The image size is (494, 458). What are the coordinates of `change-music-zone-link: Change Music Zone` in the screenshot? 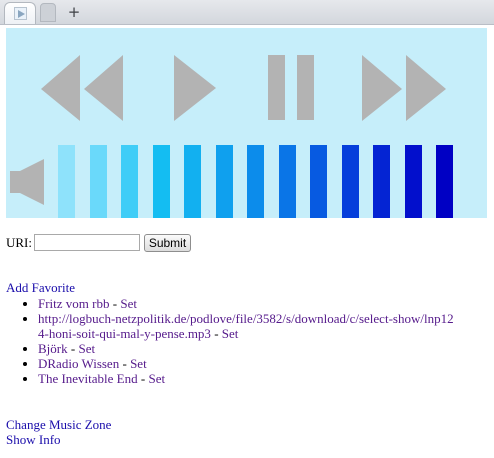 It's located at (58, 425).